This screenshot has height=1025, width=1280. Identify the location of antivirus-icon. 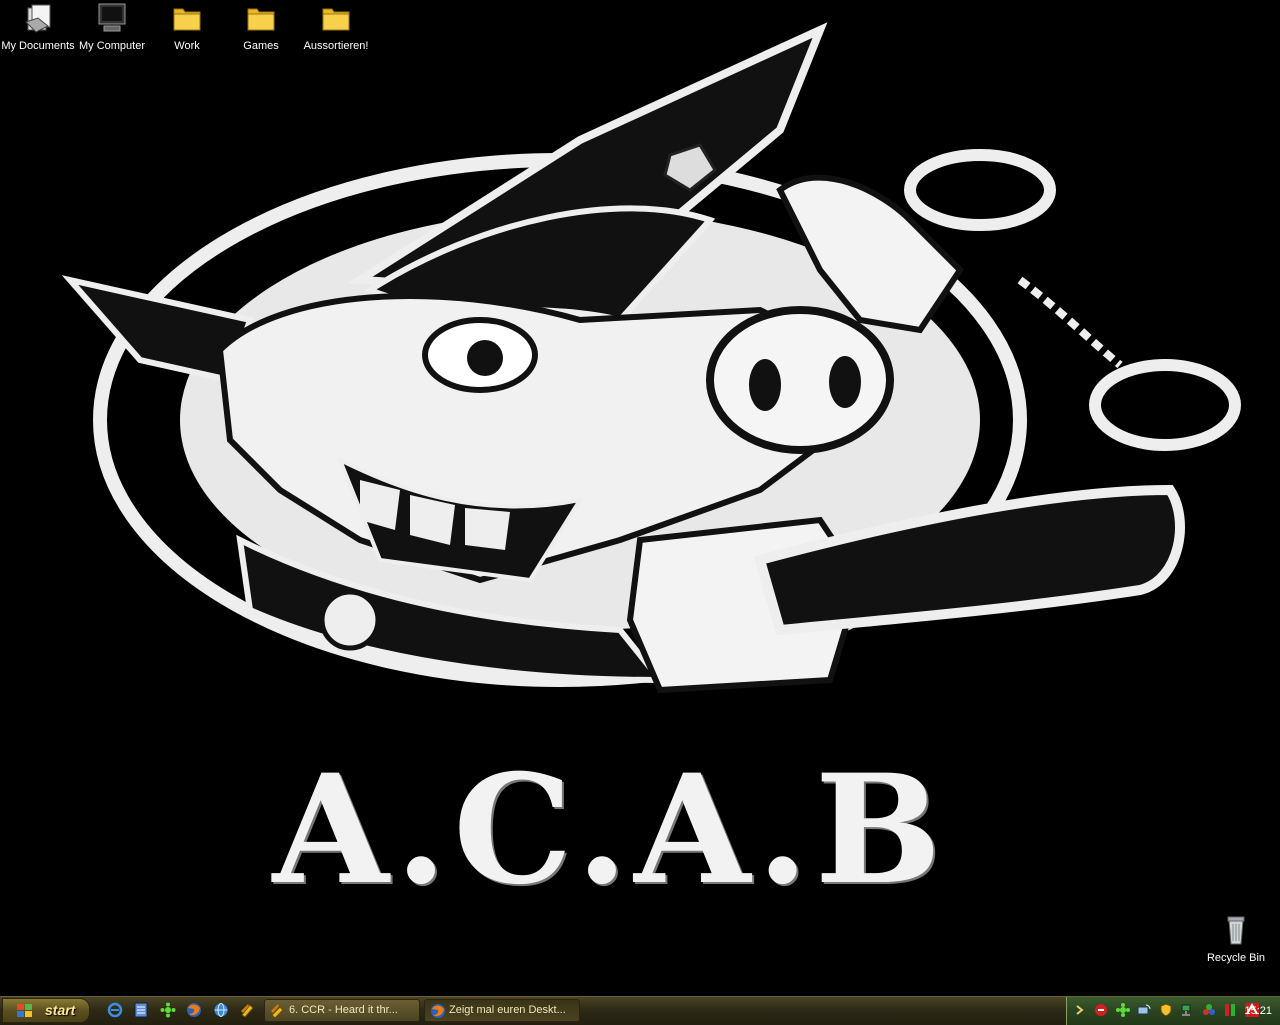
(1101, 1010).